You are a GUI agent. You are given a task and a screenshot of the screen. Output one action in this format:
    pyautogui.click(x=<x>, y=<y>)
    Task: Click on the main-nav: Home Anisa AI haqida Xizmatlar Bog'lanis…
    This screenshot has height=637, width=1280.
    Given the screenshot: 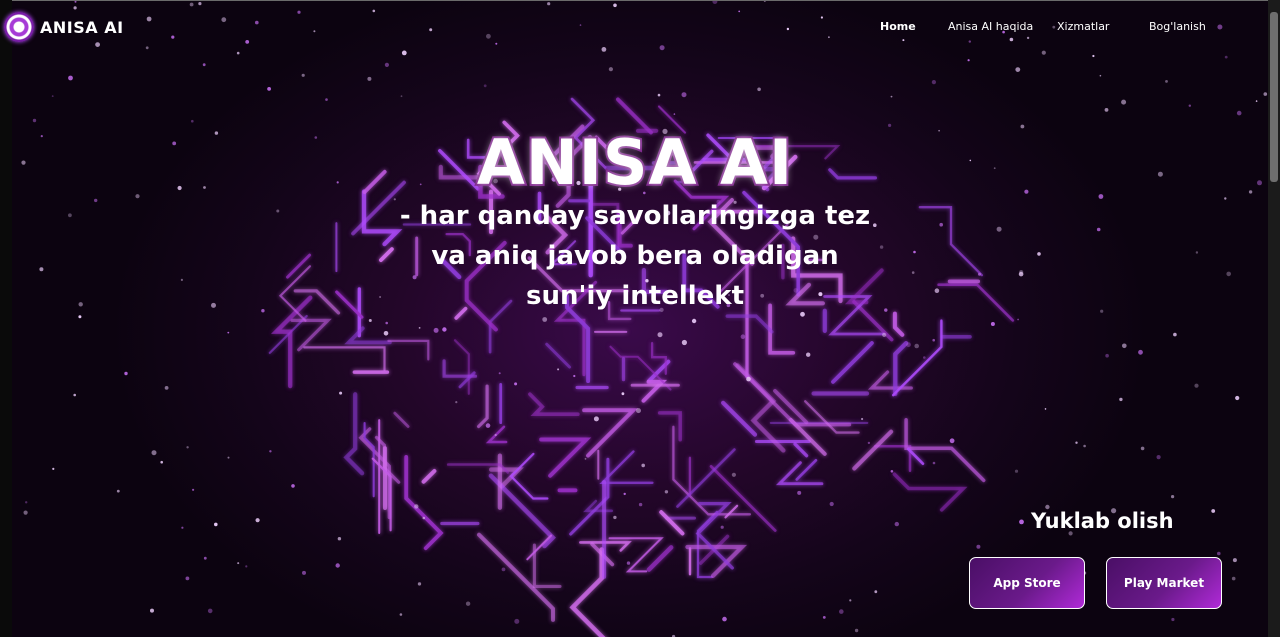 What is the action you would take?
    pyautogui.click(x=640, y=29)
    